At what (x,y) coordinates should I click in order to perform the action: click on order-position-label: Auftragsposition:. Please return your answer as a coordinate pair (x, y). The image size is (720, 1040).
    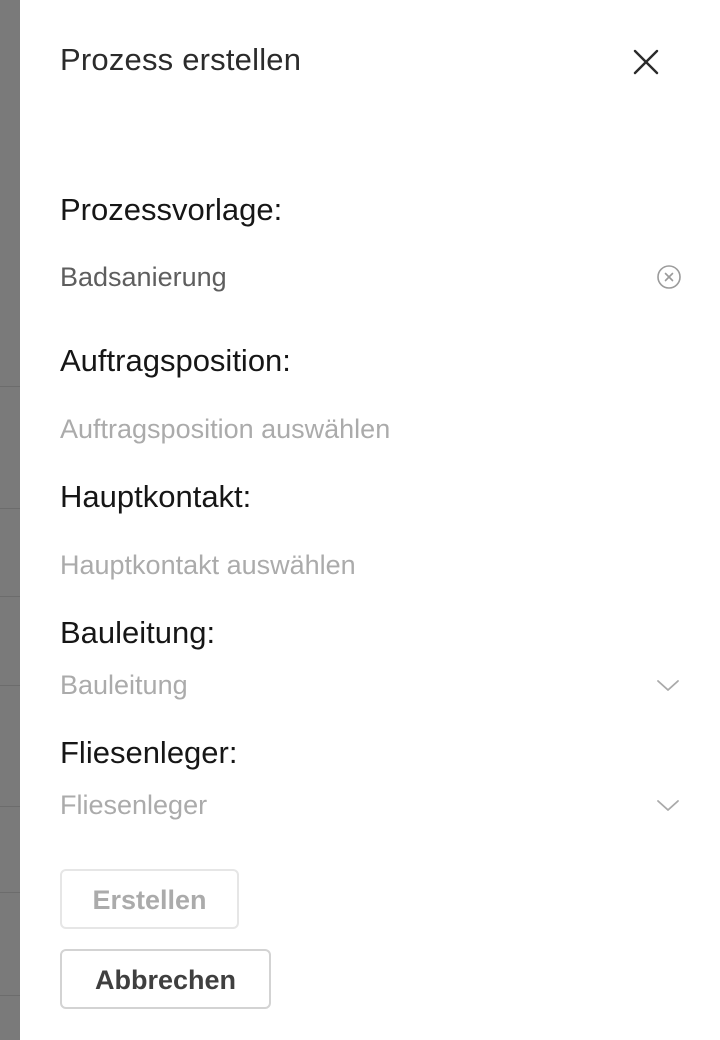
    Looking at the image, I should click on (175, 360).